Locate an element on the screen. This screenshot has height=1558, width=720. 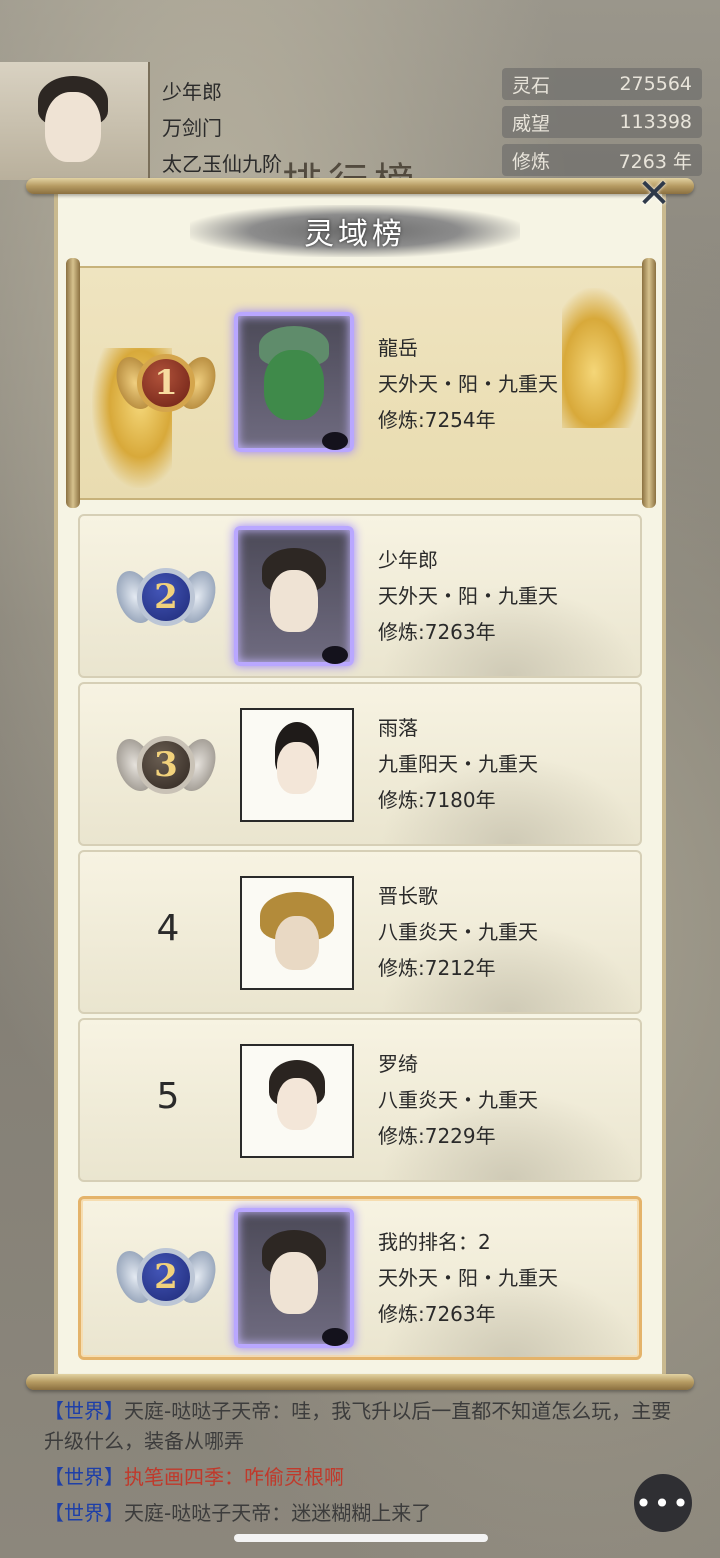
my-entry-info: 我的排名：2 天外天・阳・九重天 修炼:7263年 is located at coordinates (468, 1278).